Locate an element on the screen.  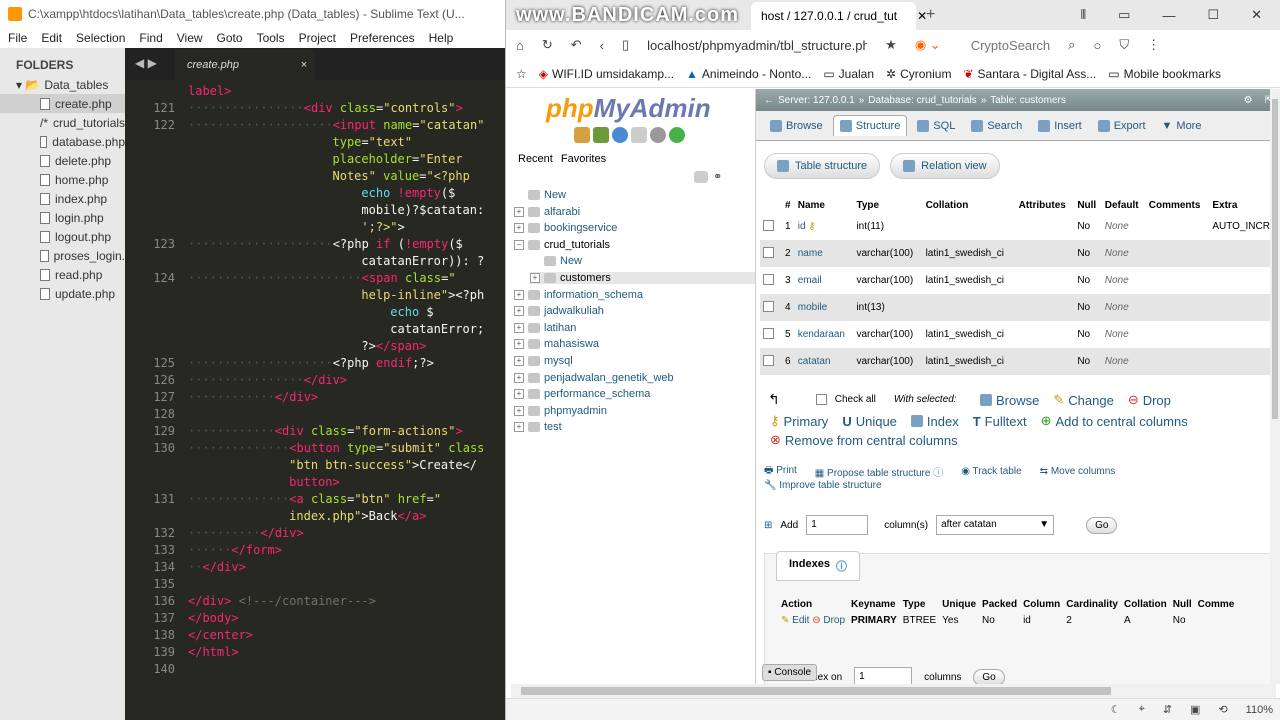
close-window-icon: ✕ is located at coordinates (1256, 15).